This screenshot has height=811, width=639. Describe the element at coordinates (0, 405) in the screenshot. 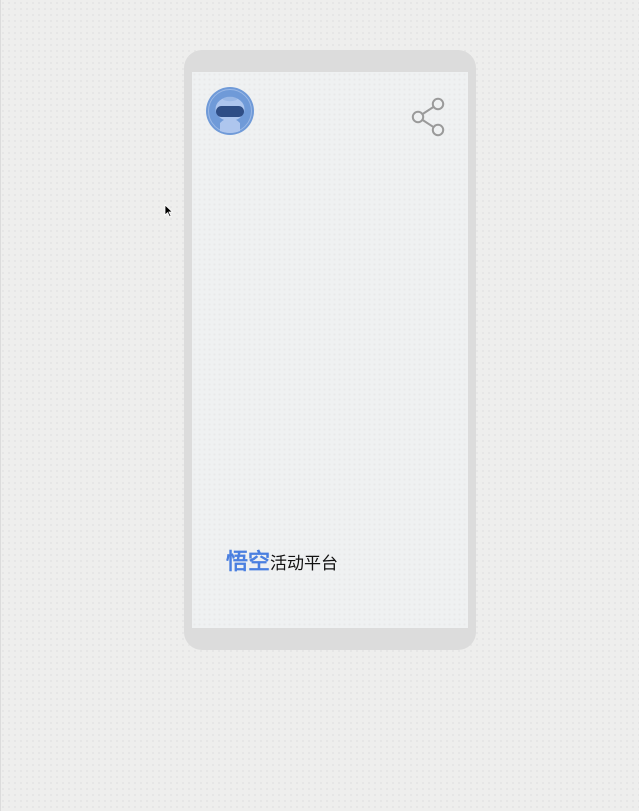

I see `window-edge` at that location.